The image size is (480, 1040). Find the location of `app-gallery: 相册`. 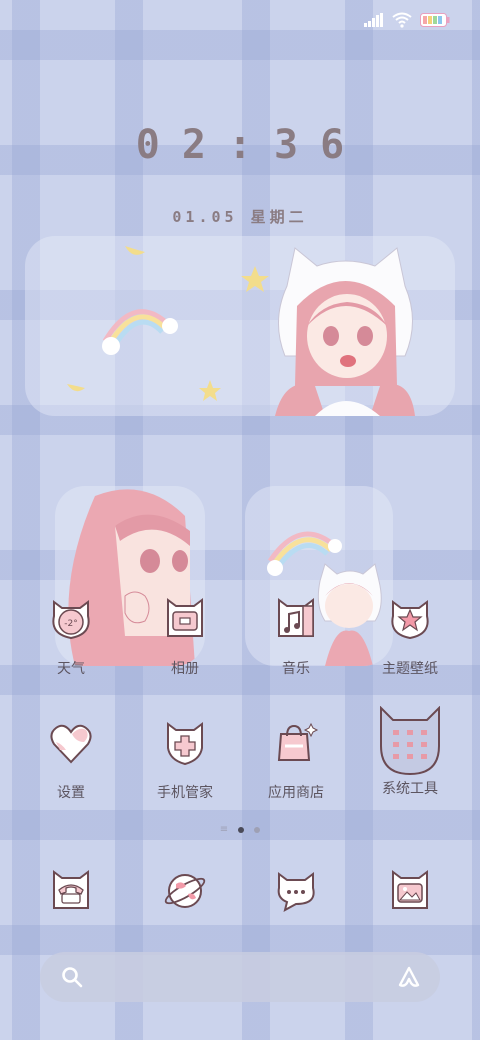

app-gallery: 相册 is located at coordinates (185, 637).